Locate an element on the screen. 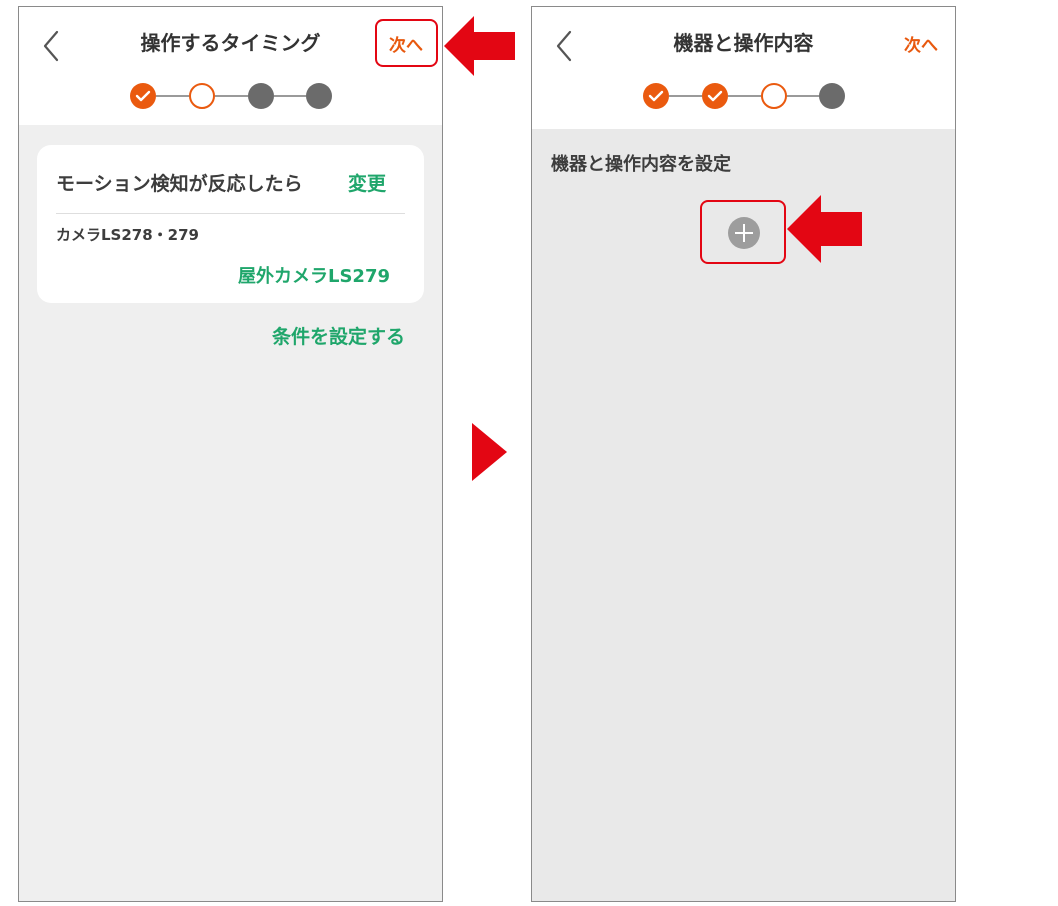  next-step-triangle-icon is located at coordinates (489, 452).